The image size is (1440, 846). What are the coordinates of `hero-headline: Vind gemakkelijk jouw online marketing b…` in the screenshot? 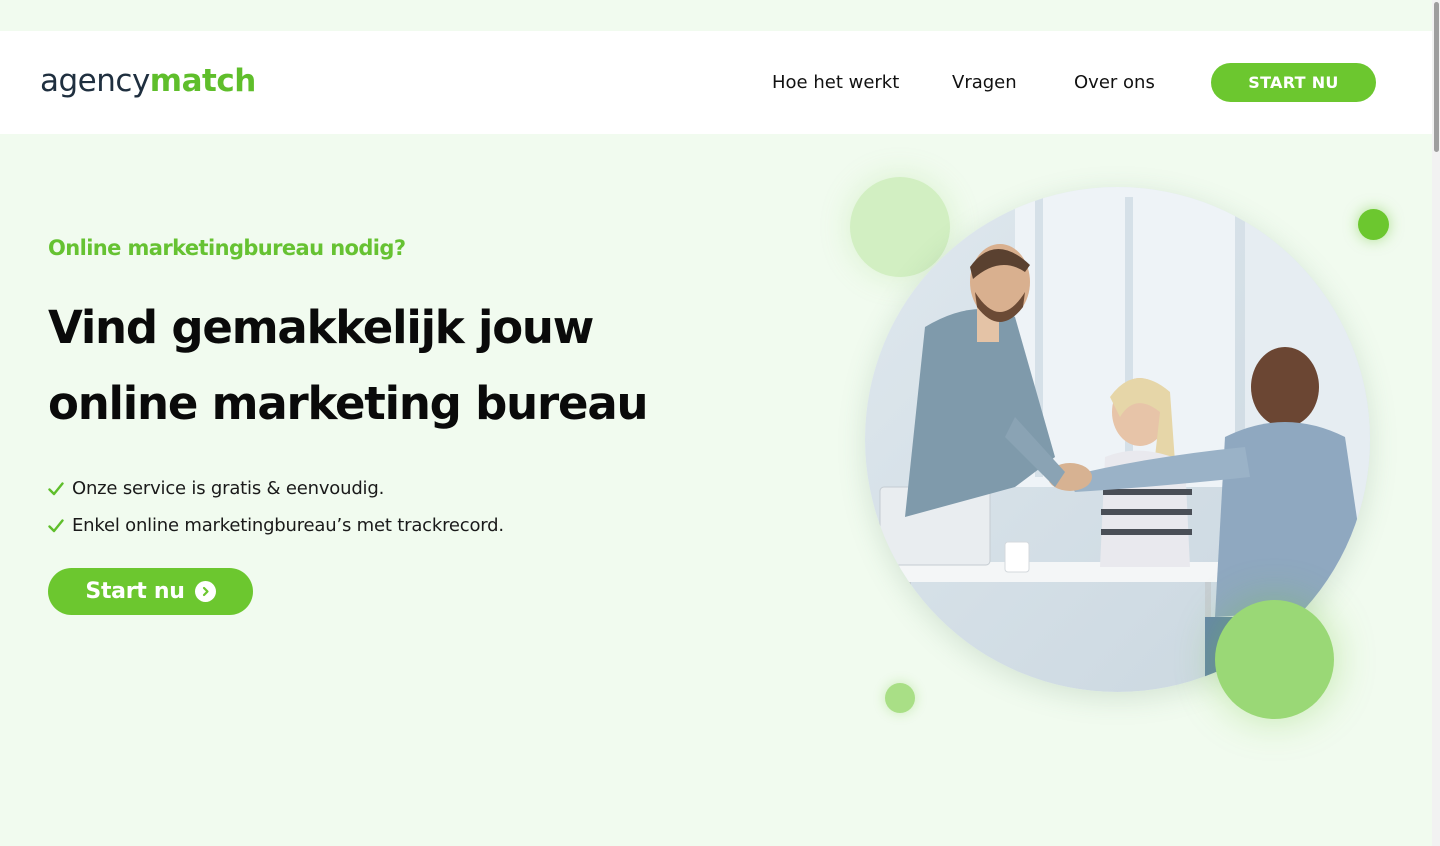 It's located at (398, 366).